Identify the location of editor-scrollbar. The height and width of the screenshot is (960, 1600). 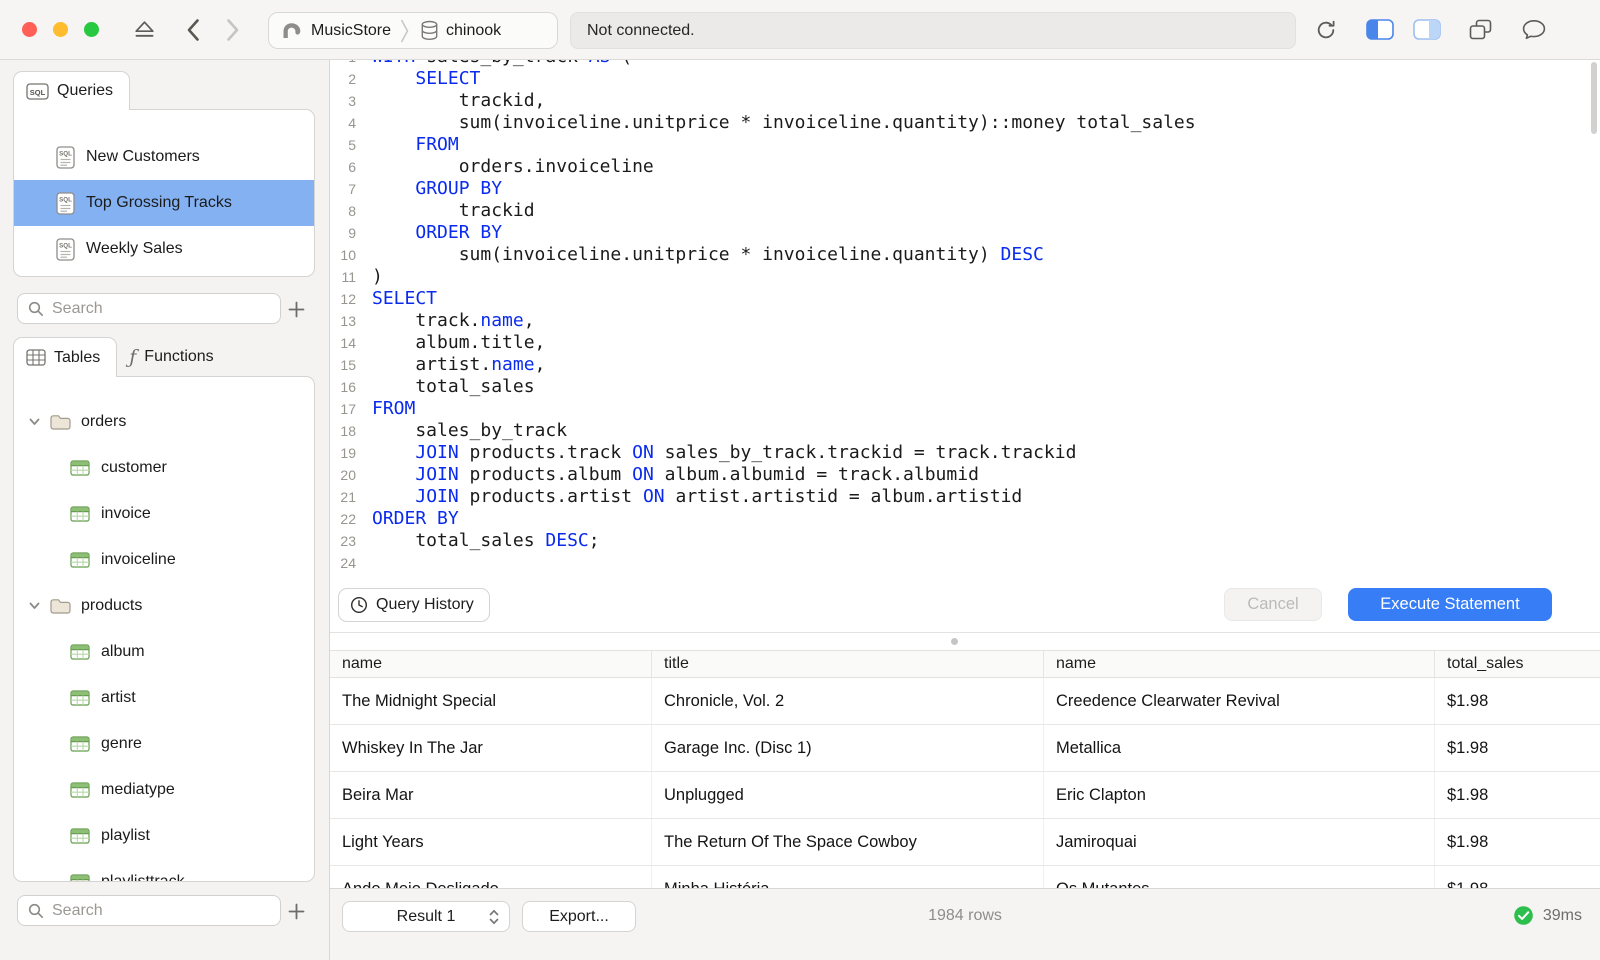
(1594, 98).